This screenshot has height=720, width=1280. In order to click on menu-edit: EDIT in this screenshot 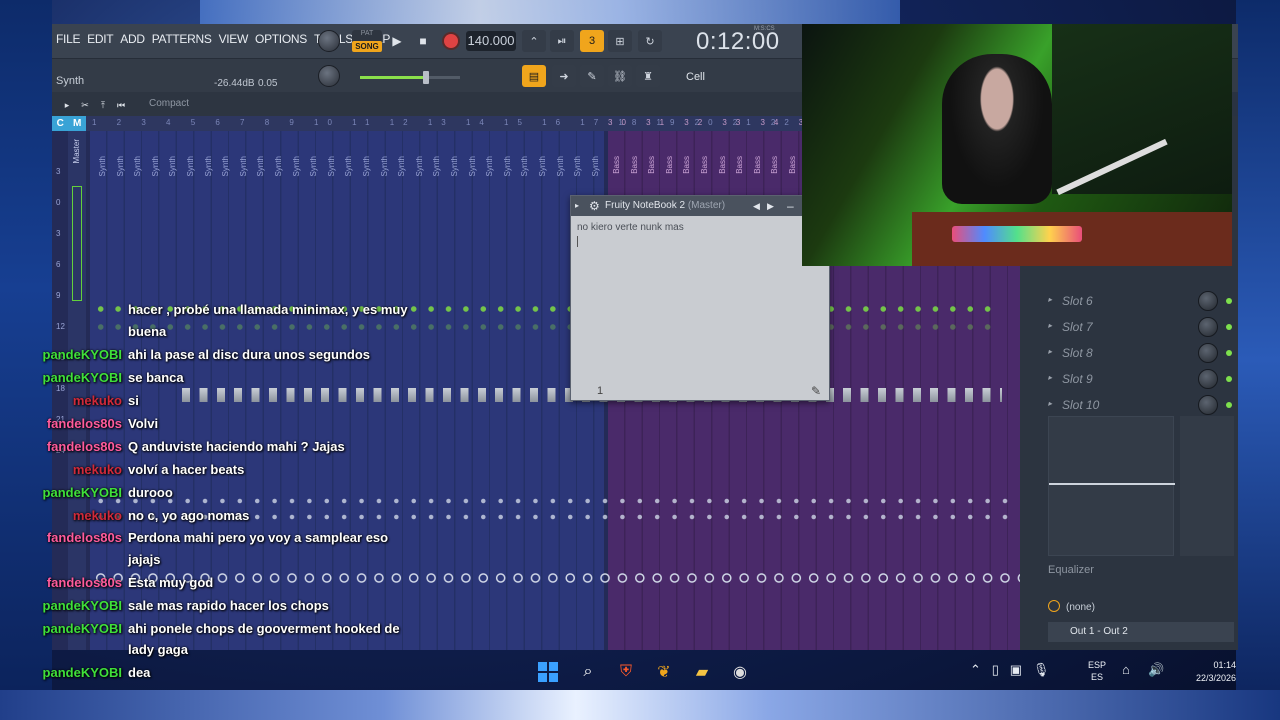, I will do `click(100, 39)`.